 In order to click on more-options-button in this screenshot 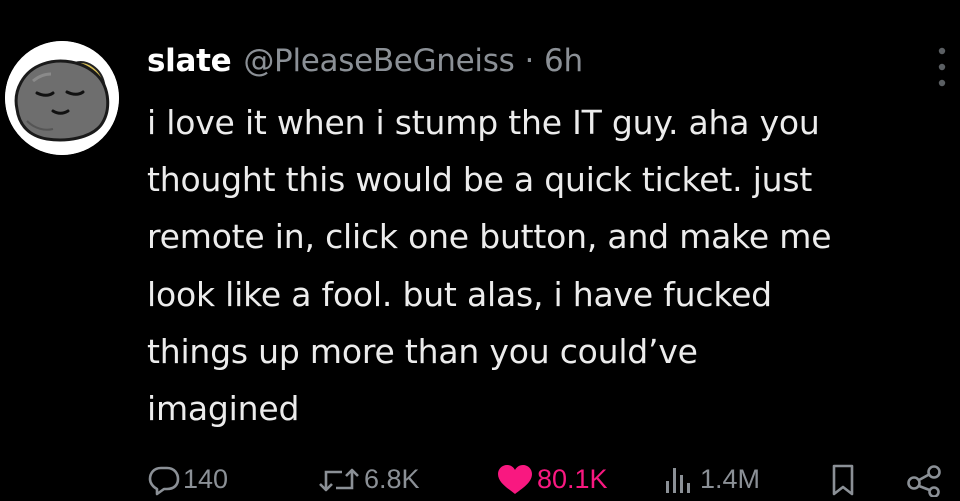, I will do `click(942, 67)`.